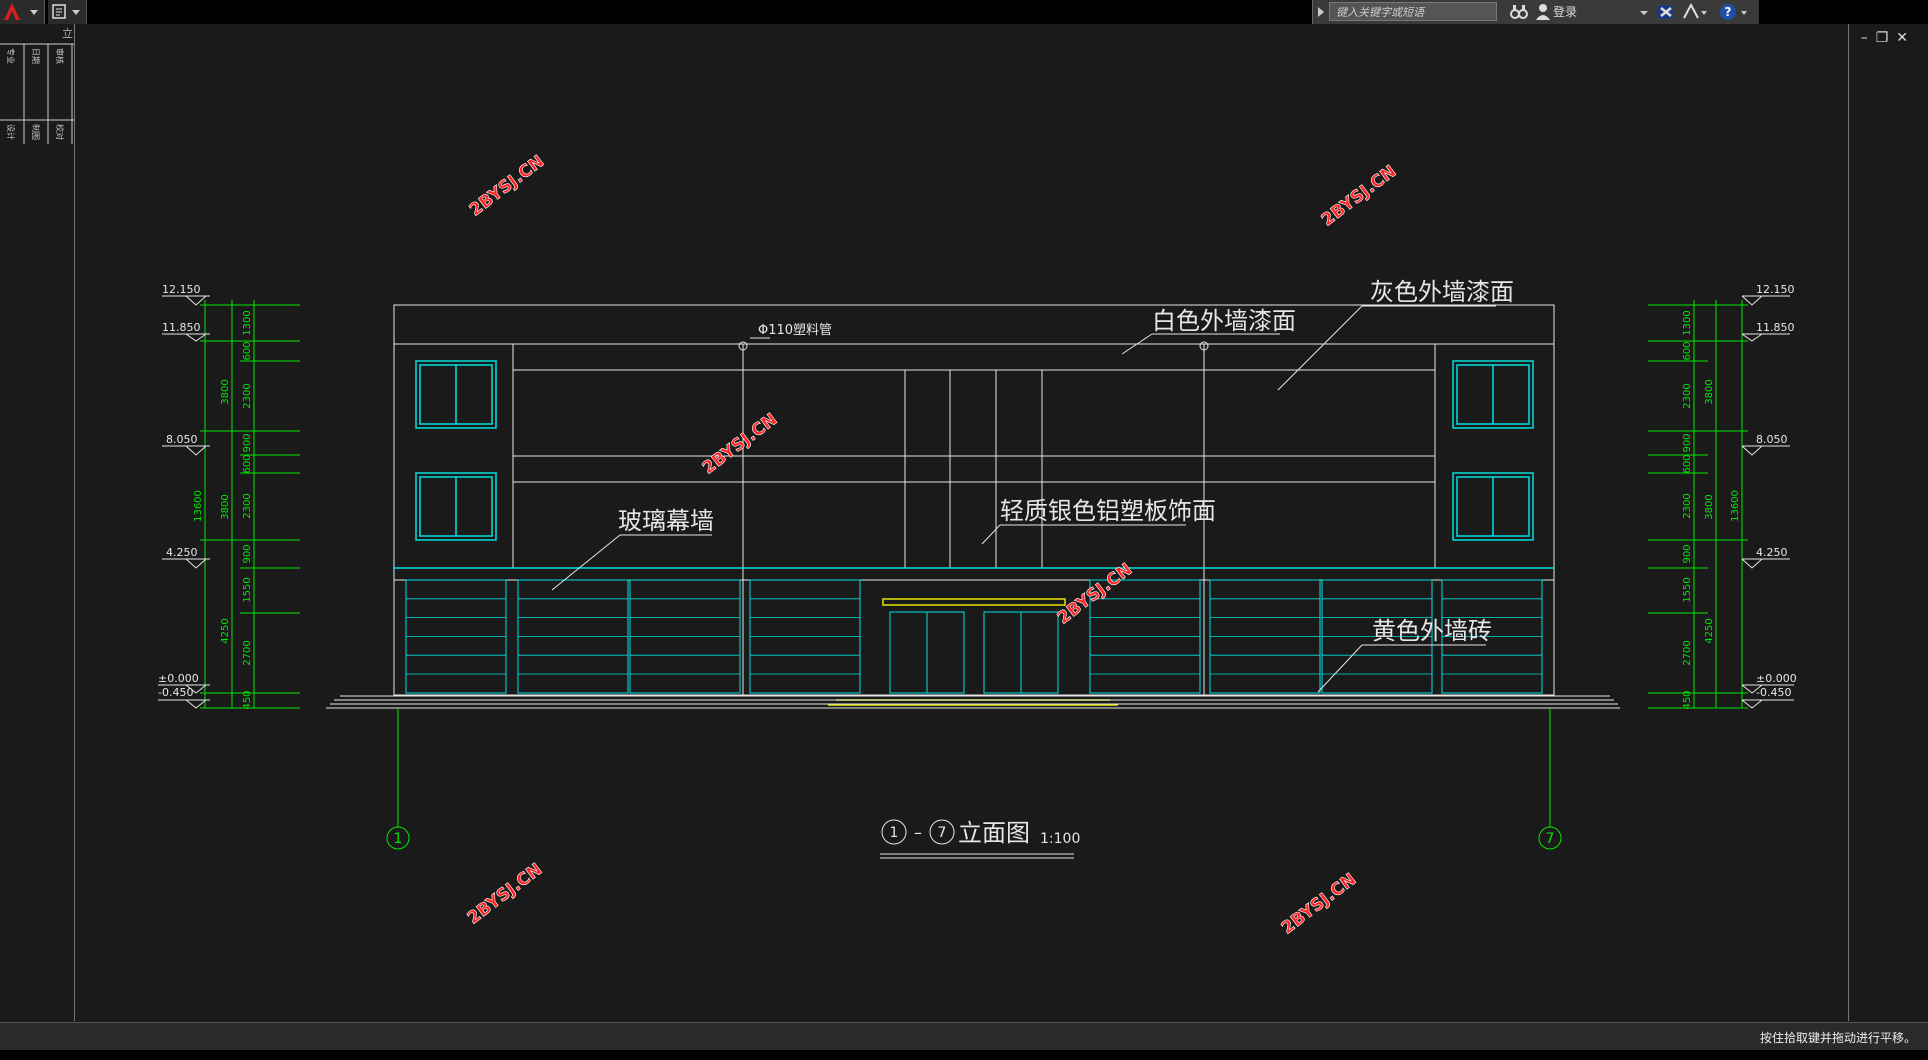 The image size is (1928, 1060). What do you see at coordinates (1060, 839) in the screenshot?
I see `drawing-scale: 1:100` at bounding box center [1060, 839].